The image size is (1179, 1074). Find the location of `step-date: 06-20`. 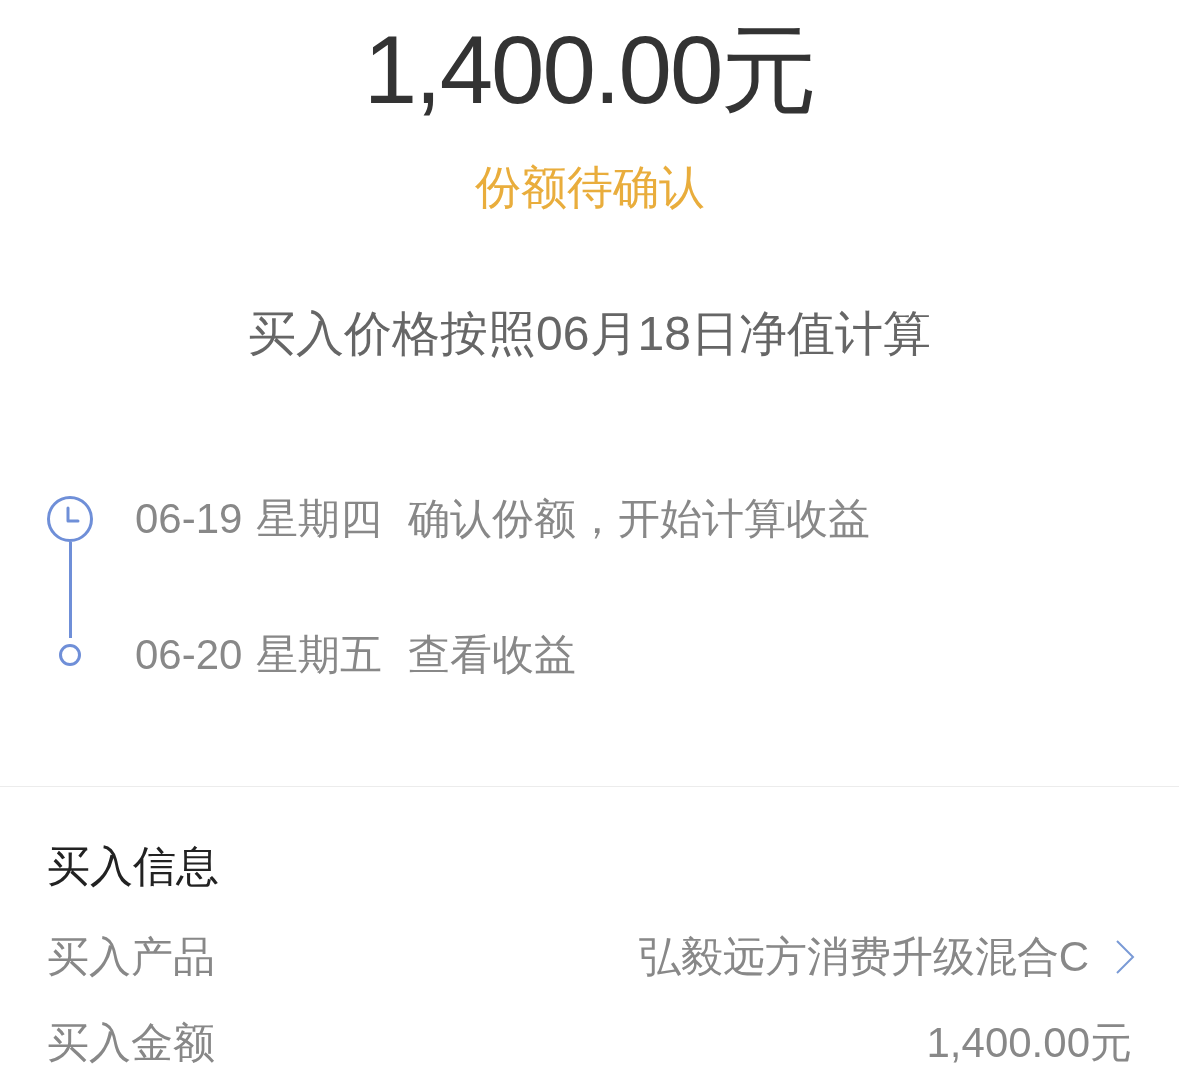

step-date: 06-20 is located at coordinates (189, 655).